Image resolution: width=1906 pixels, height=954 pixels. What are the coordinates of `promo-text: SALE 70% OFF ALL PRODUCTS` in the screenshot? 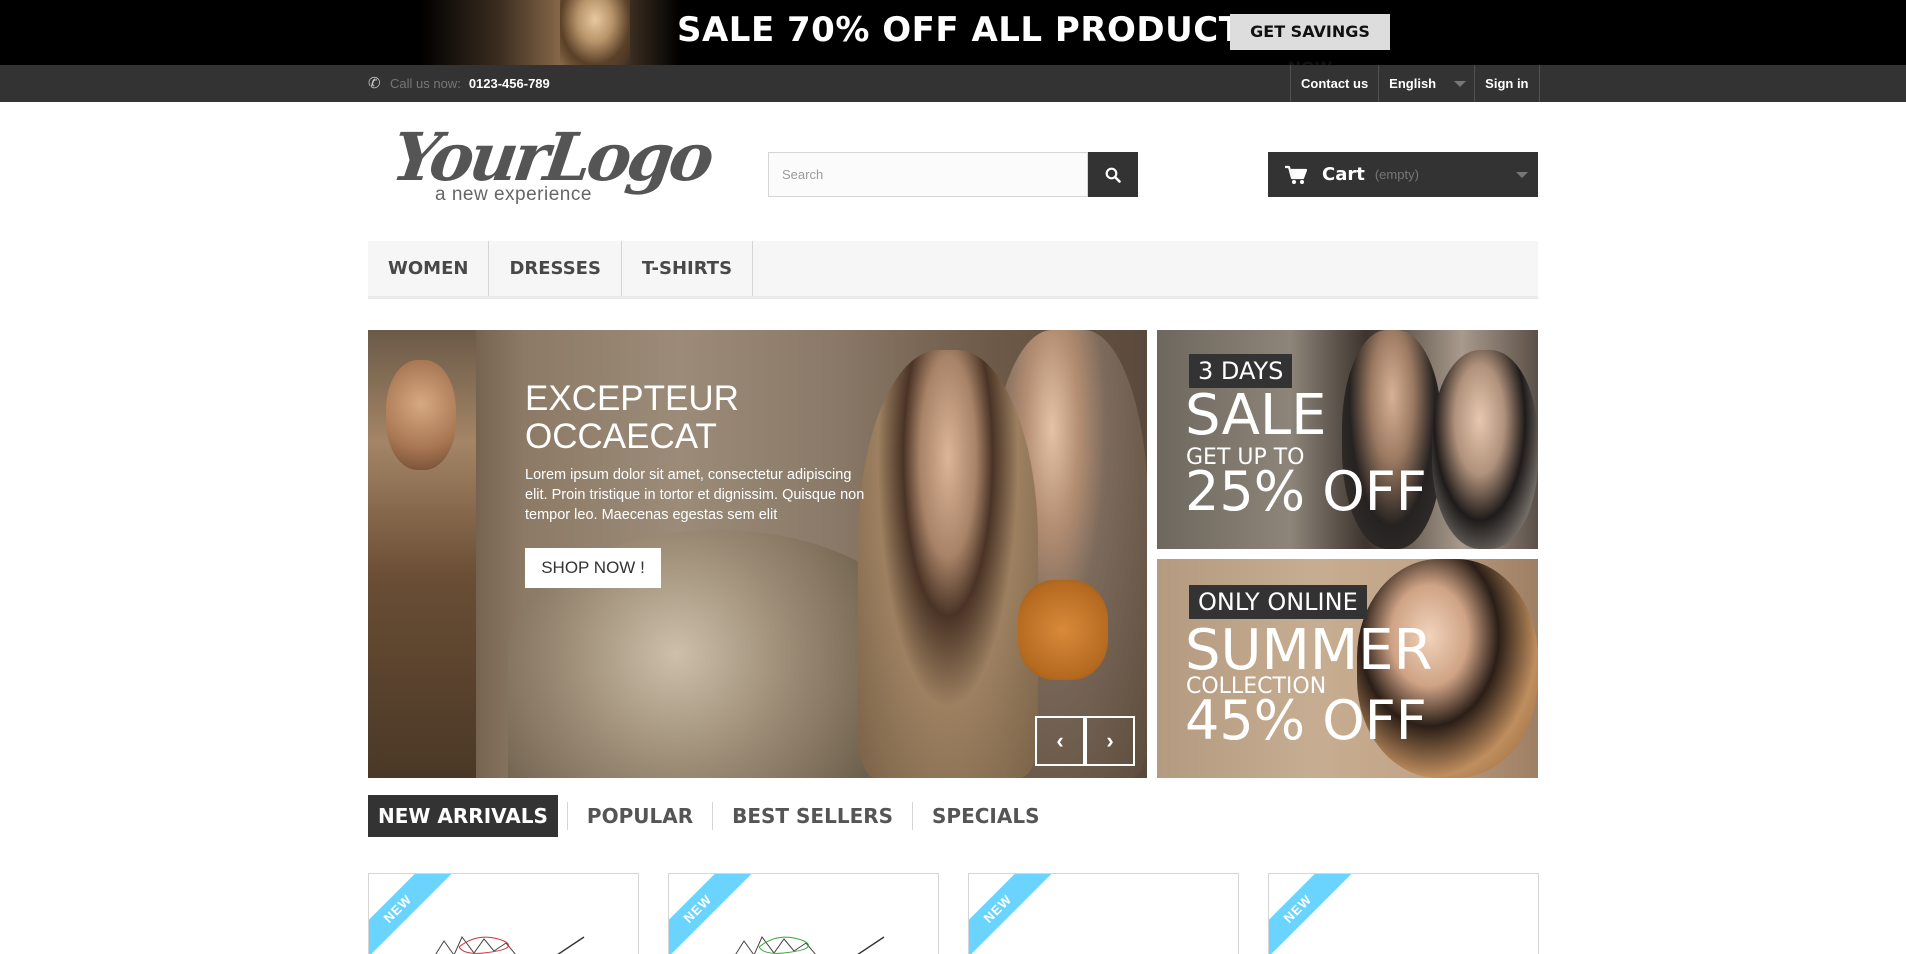 It's located at (972, 30).